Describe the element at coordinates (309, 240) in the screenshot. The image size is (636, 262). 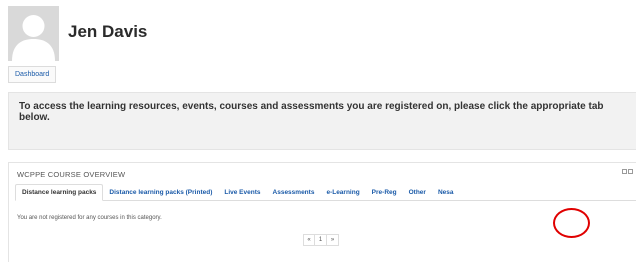
I see `pager-prev-button: «` at that location.